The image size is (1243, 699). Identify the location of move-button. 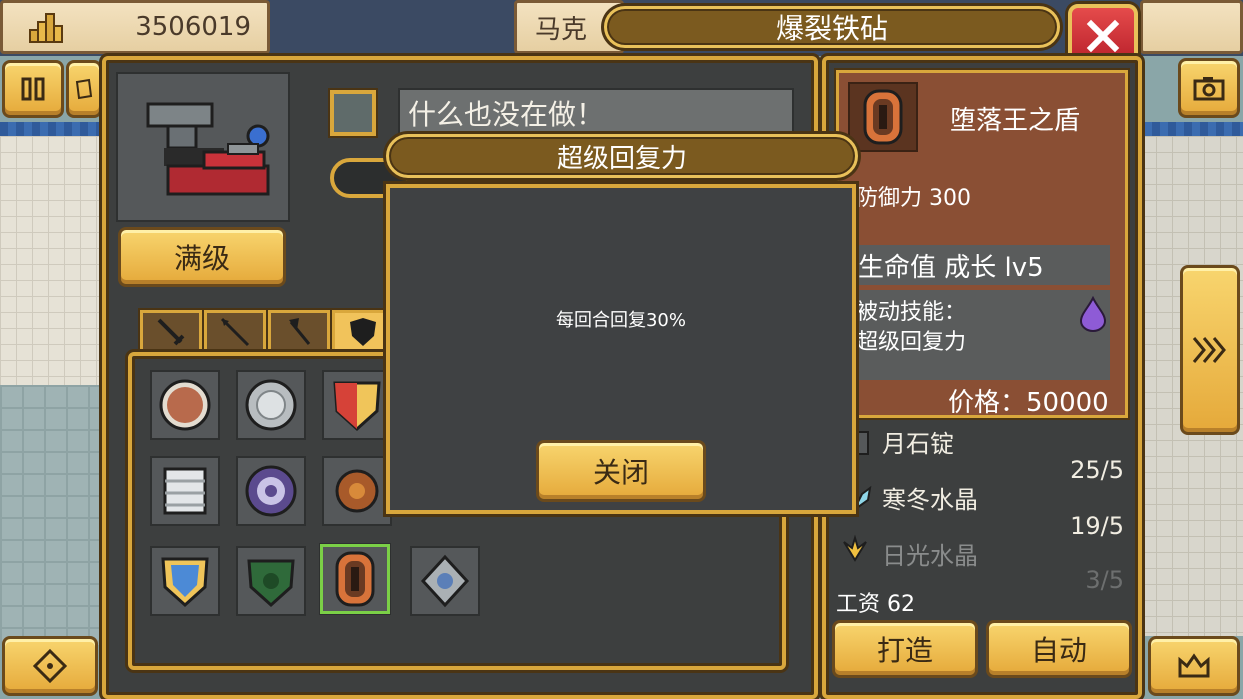
(50, 666).